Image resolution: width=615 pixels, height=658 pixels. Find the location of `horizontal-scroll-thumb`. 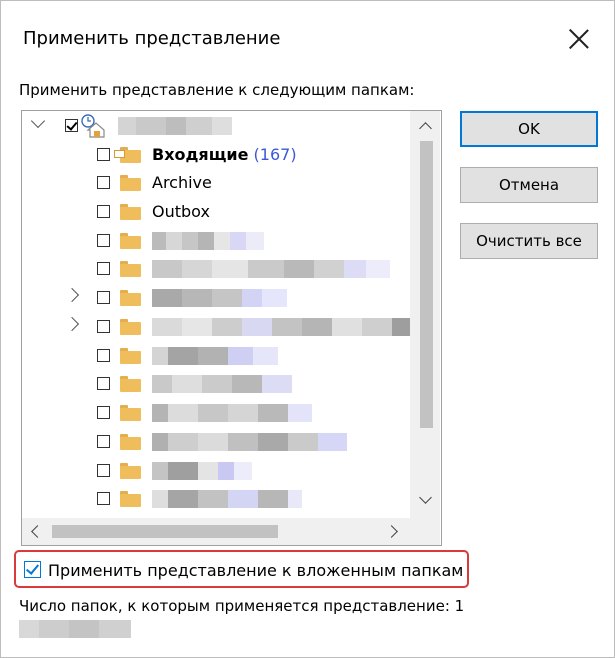

horizontal-scroll-thumb is located at coordinates (165, 531).